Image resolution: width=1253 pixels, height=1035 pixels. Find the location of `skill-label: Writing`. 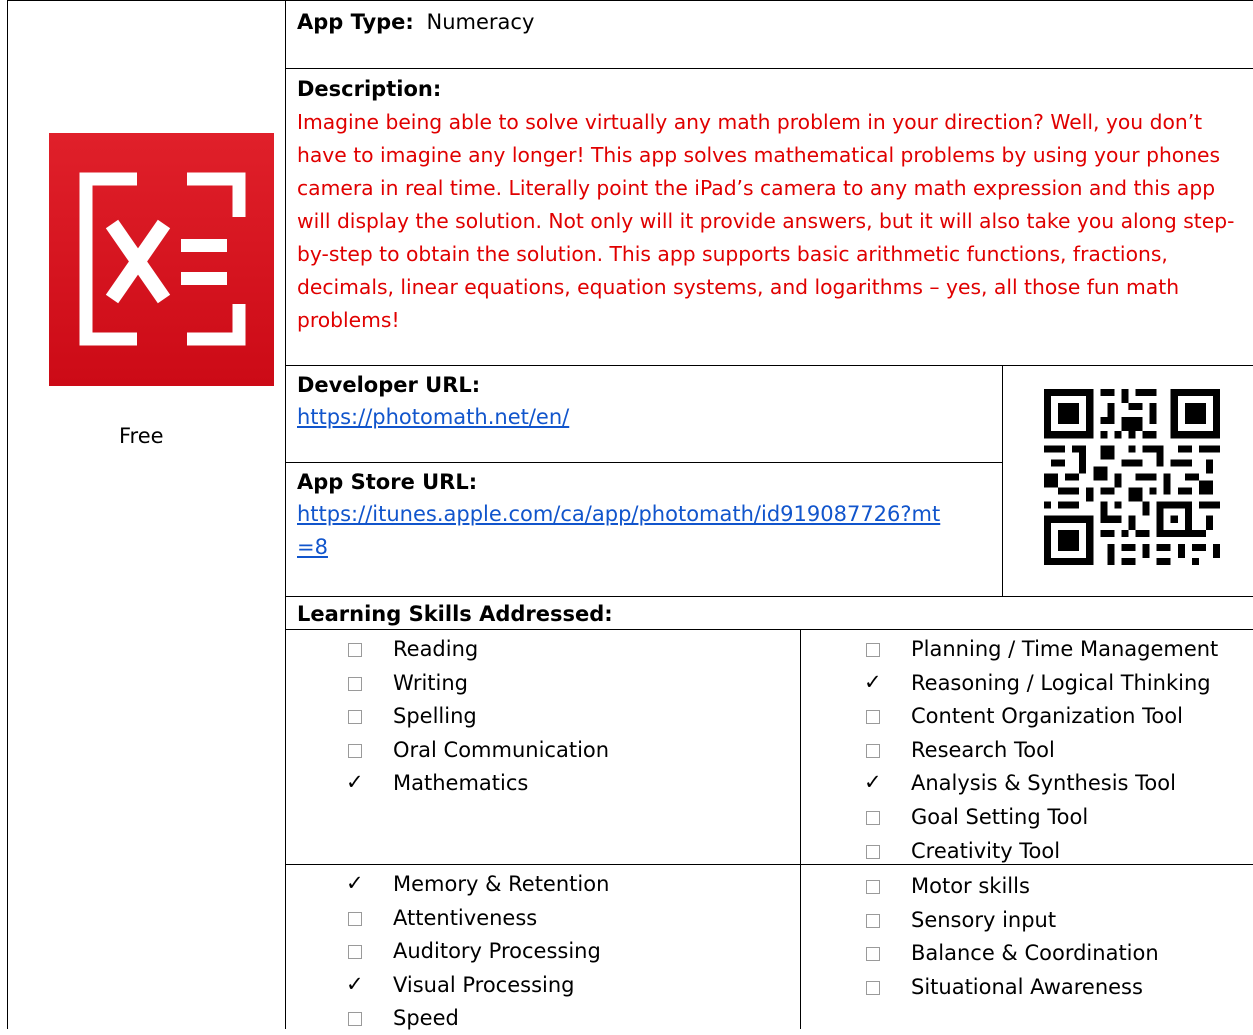

skill-label: Writing is located at coordinates (430, 682).